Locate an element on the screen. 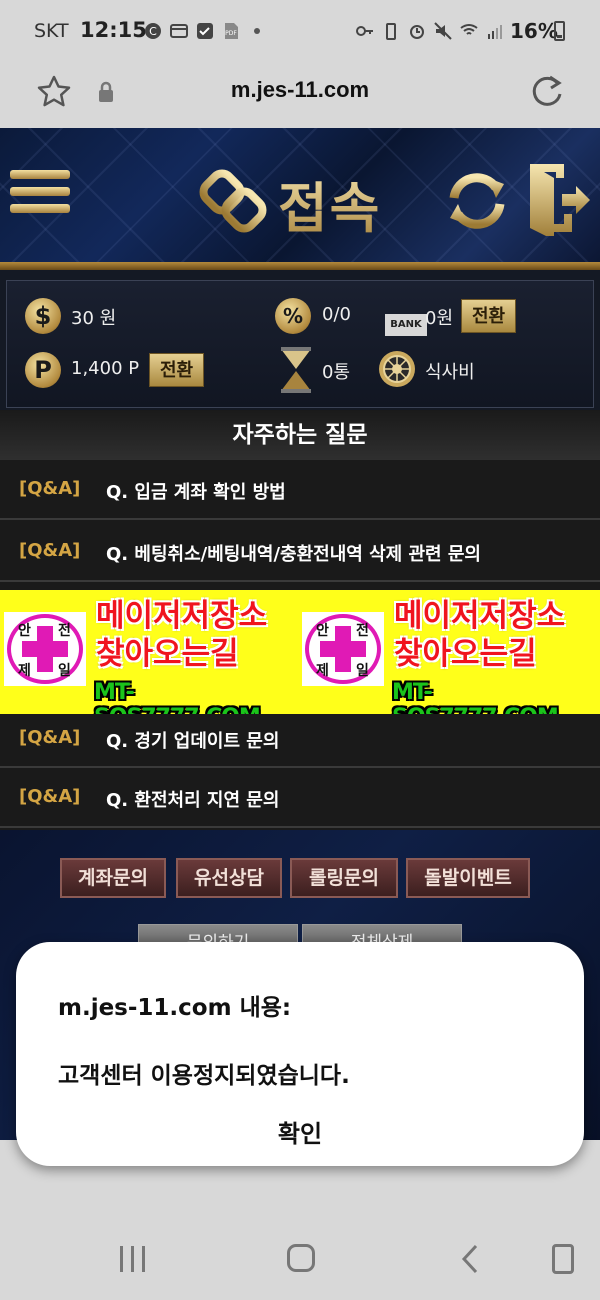  signal-icon is located at coordinates (495, 32).